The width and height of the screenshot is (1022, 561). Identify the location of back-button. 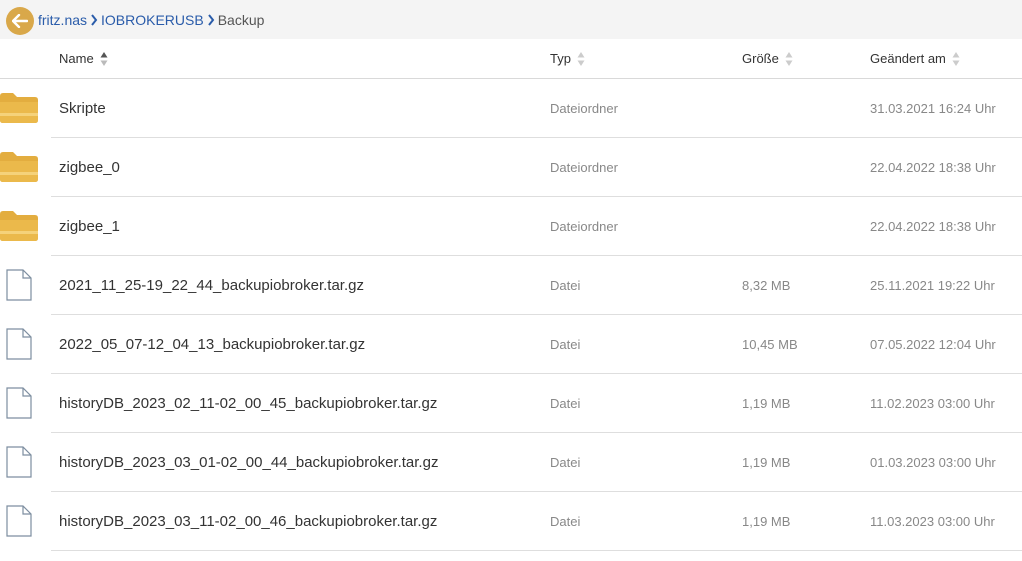
(20, 21).